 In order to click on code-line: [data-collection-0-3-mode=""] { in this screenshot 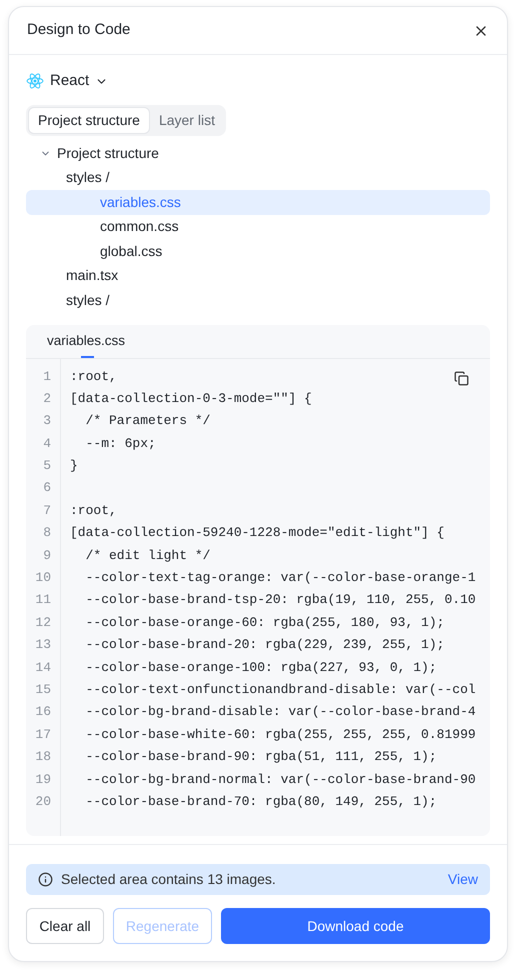, I will do `click(191, 398)`.